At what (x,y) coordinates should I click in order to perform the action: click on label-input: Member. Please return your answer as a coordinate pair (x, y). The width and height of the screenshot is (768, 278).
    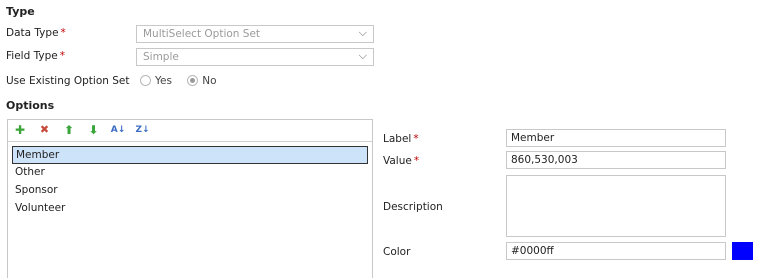
    Looking at the image, I should click on (616, 138).